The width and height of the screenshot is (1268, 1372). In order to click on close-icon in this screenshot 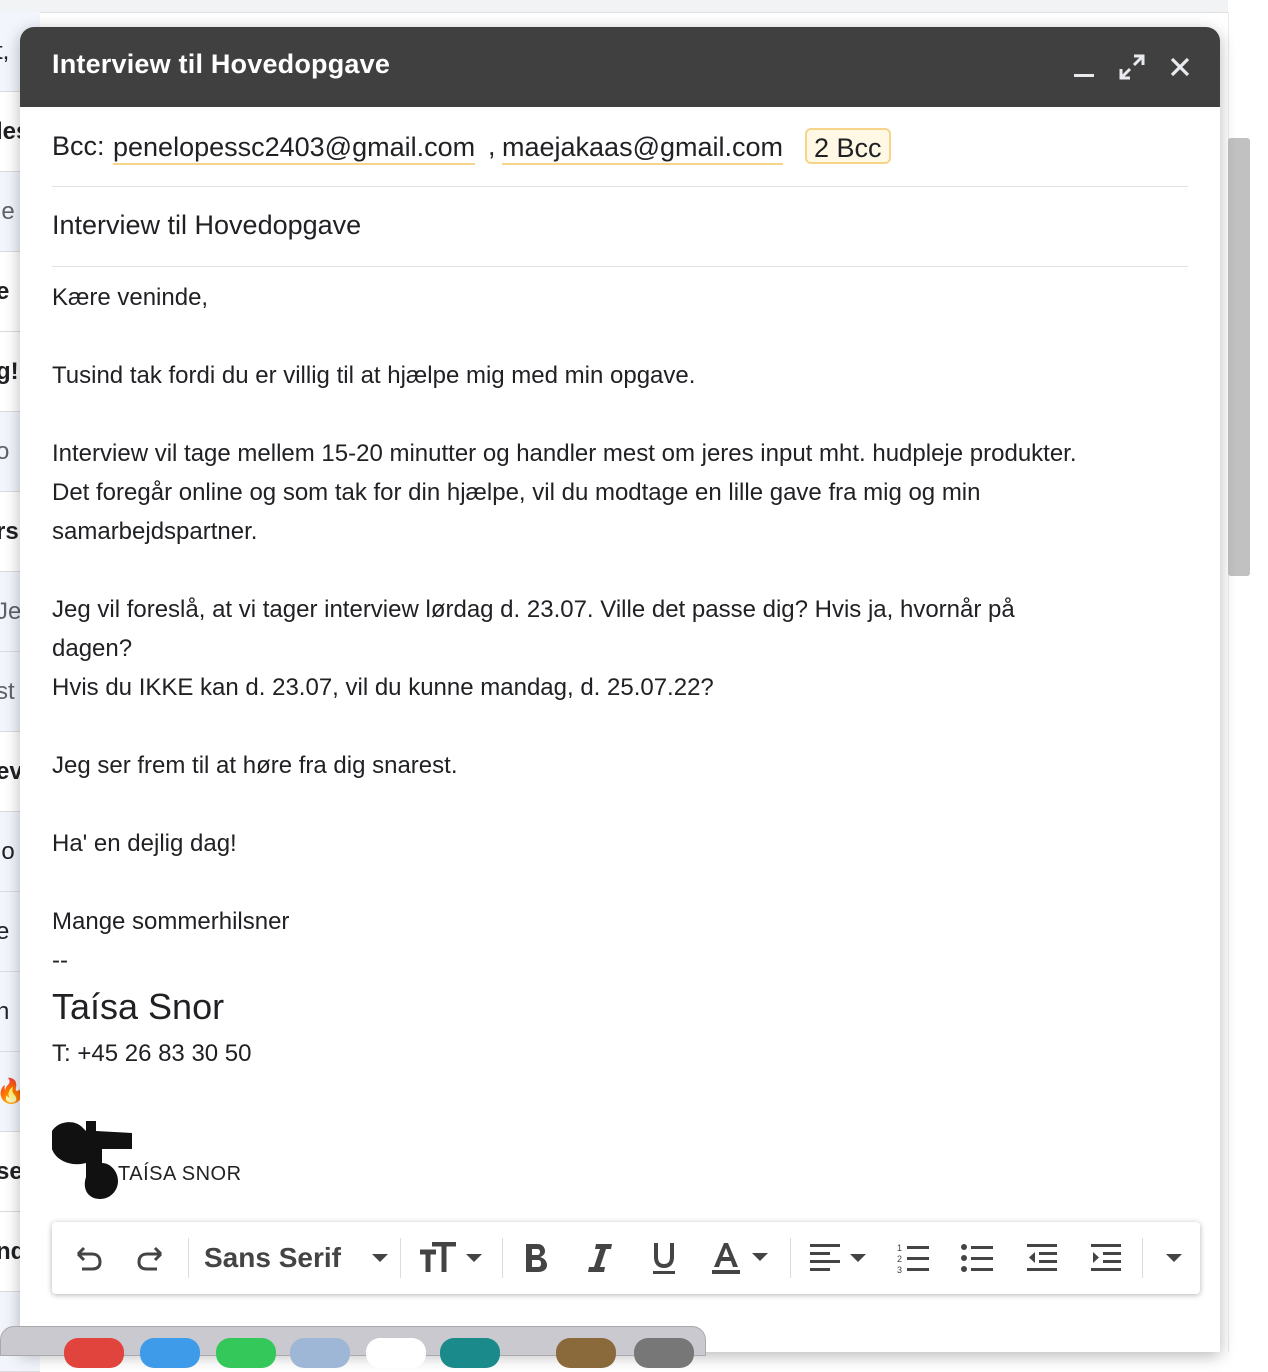, I will do `click(1180, 67)`.